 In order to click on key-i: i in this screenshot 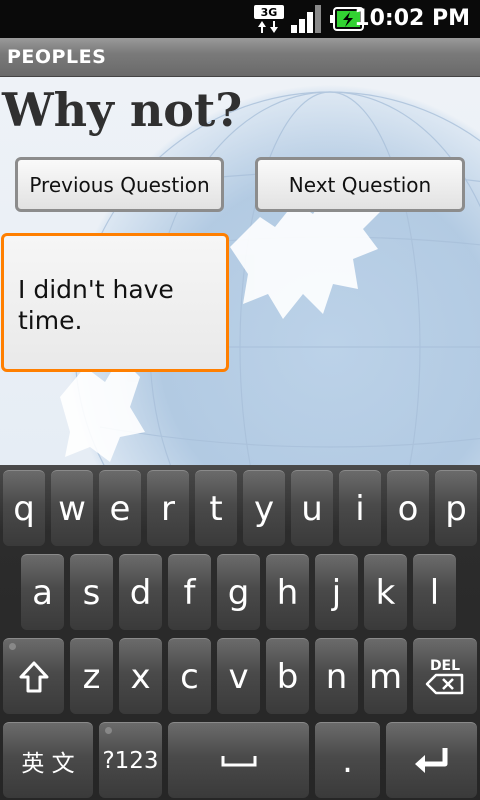, I will do `click(360, 508)`.